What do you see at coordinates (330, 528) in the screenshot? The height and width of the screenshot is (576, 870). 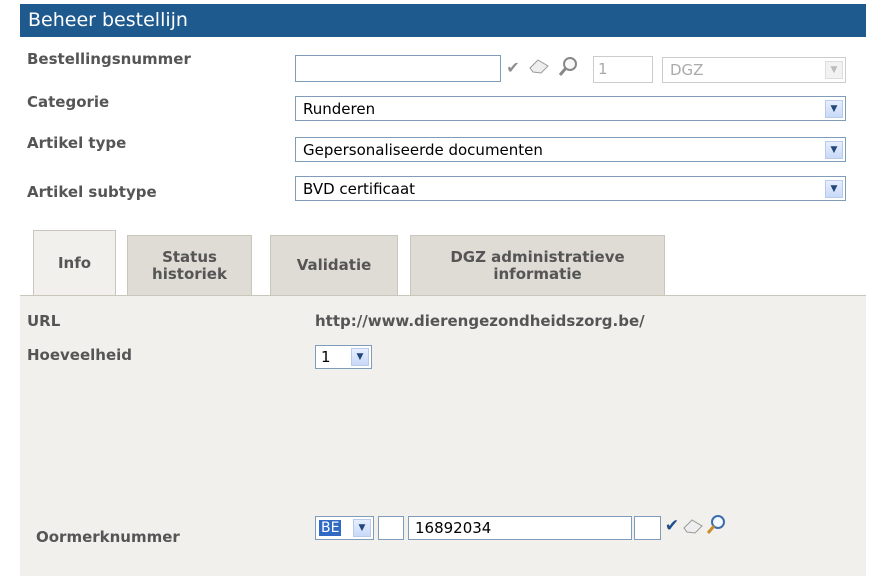 I see `oormerk-country-value: BE` at bounding box center [330, 528].